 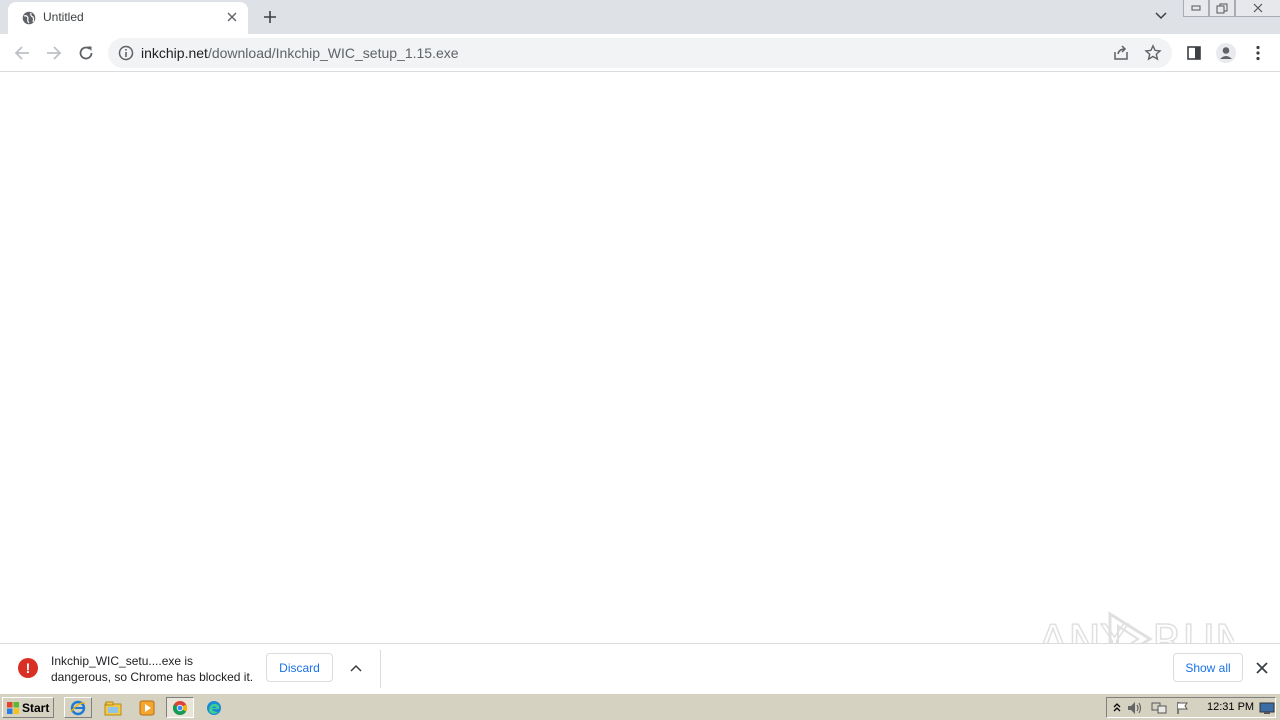 I want to click on tab-strip: Untitled, so click(x=640, y=17).